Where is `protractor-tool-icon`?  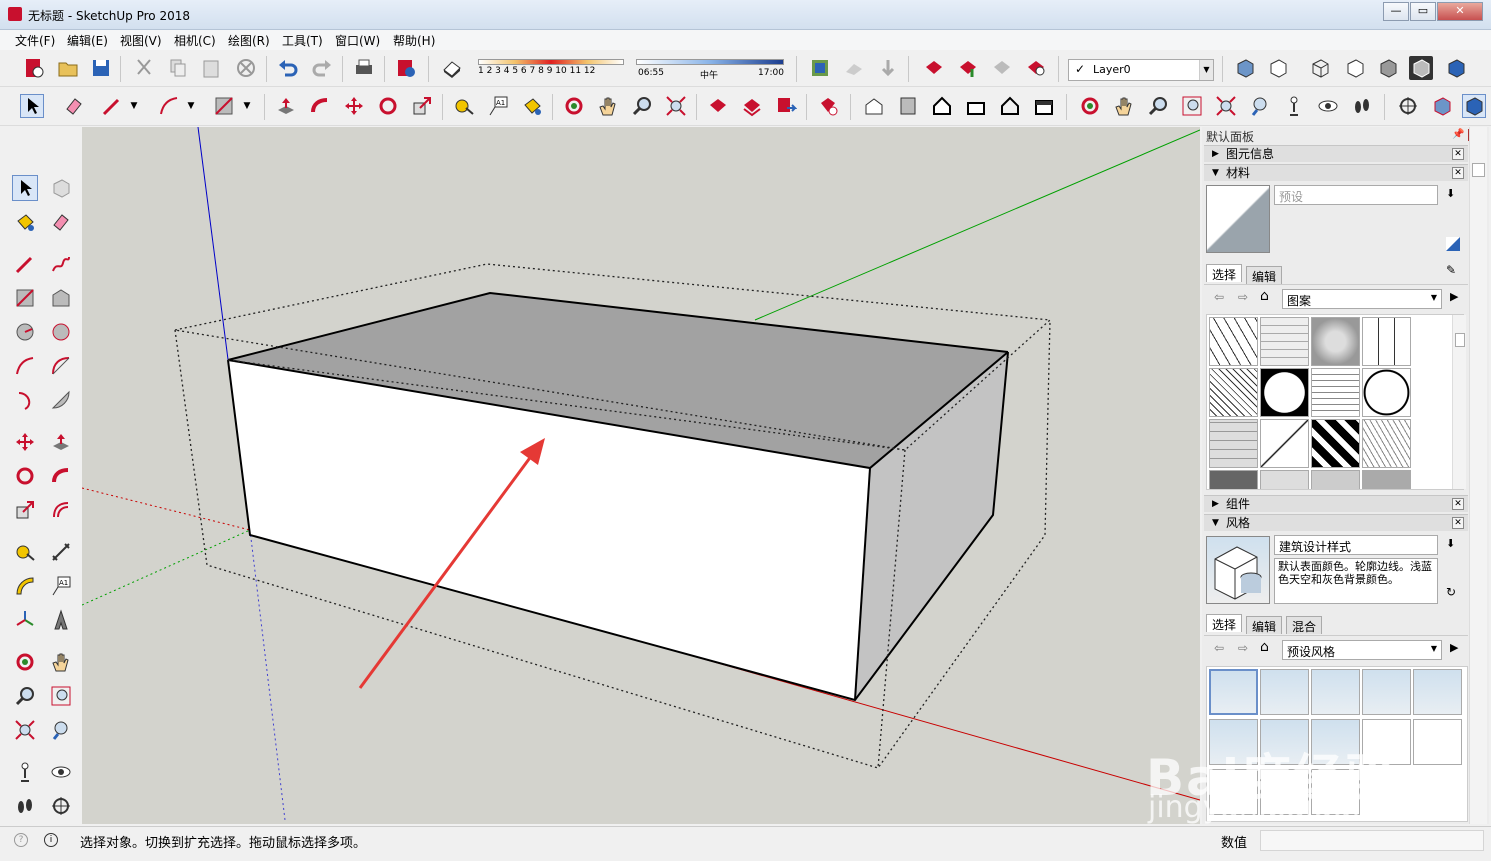 protractor-tool-icon is located at coordinates (25, 586).